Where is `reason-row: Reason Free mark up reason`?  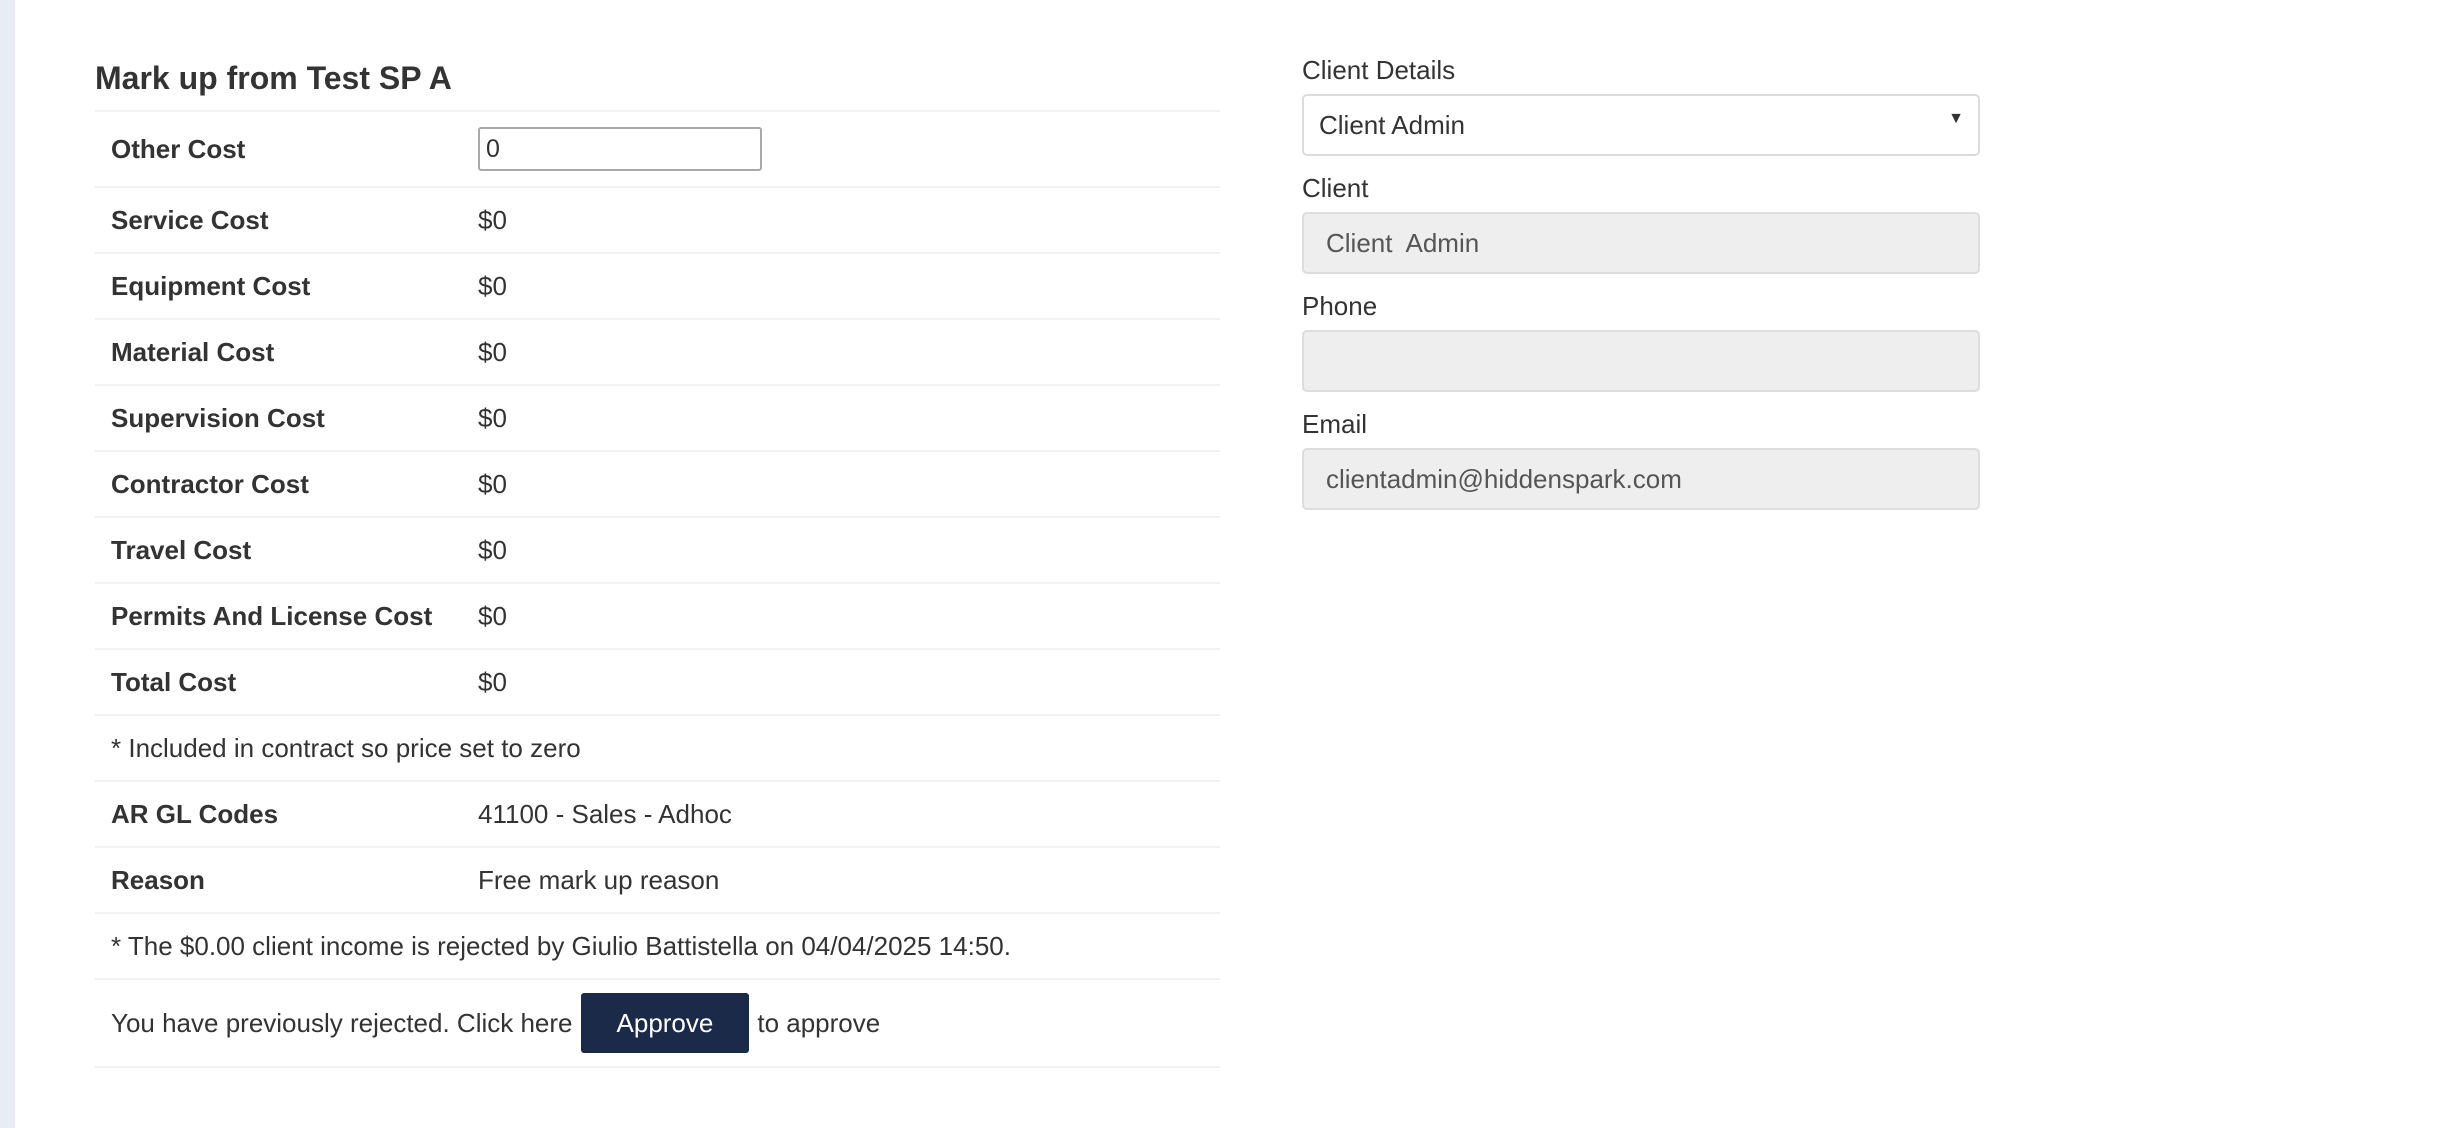 reason-row: Reason Free mark up reason is located at coordinates (657, 879).